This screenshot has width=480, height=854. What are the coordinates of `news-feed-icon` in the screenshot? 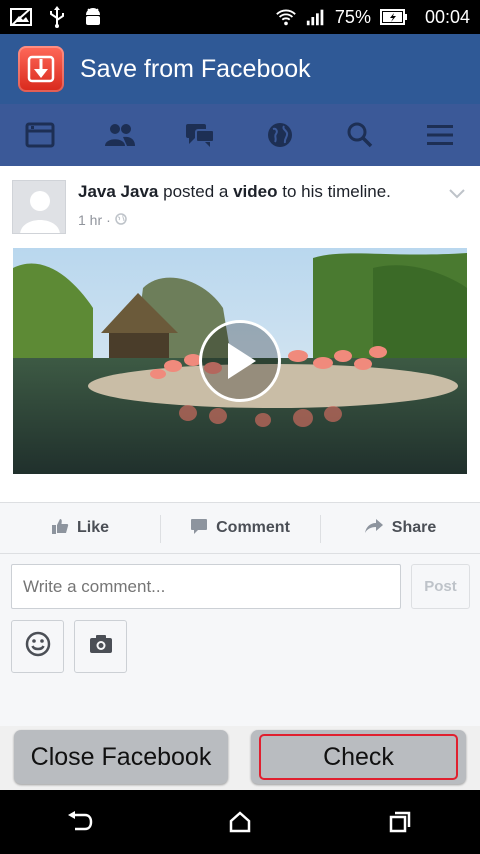 It's located at (40, 135).